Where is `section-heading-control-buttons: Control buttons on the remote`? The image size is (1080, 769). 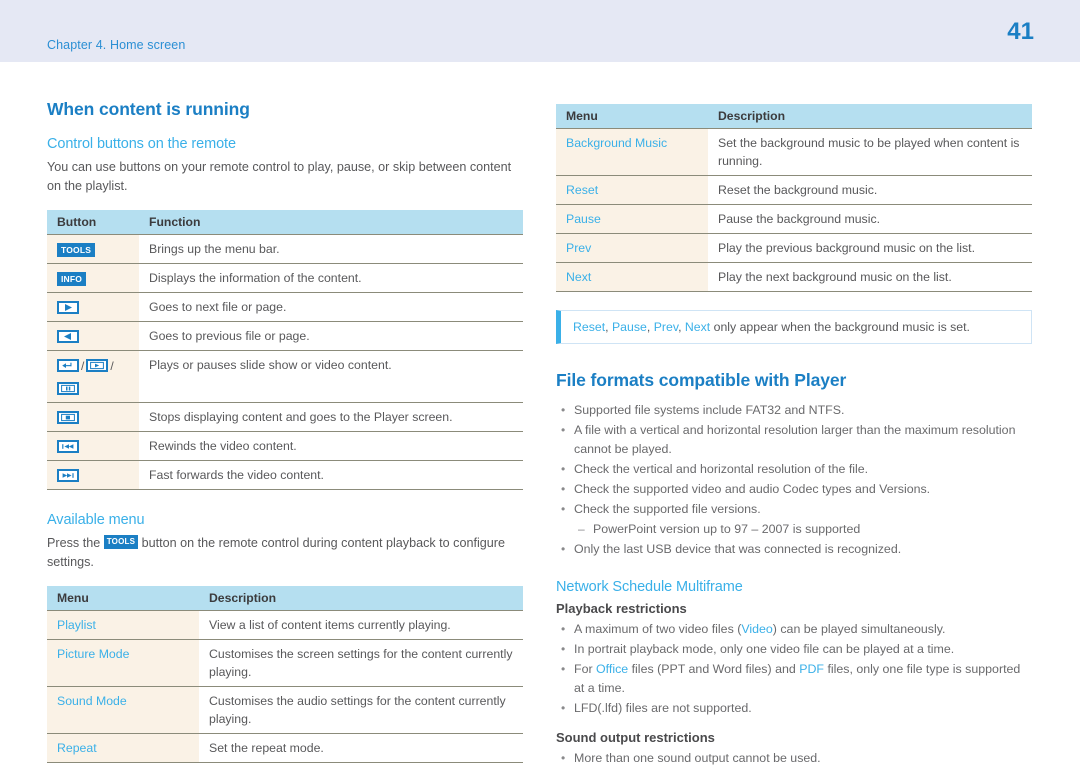 section-heading-control-buttons: Control buttons on the remote is located at coordinates (141, 144).